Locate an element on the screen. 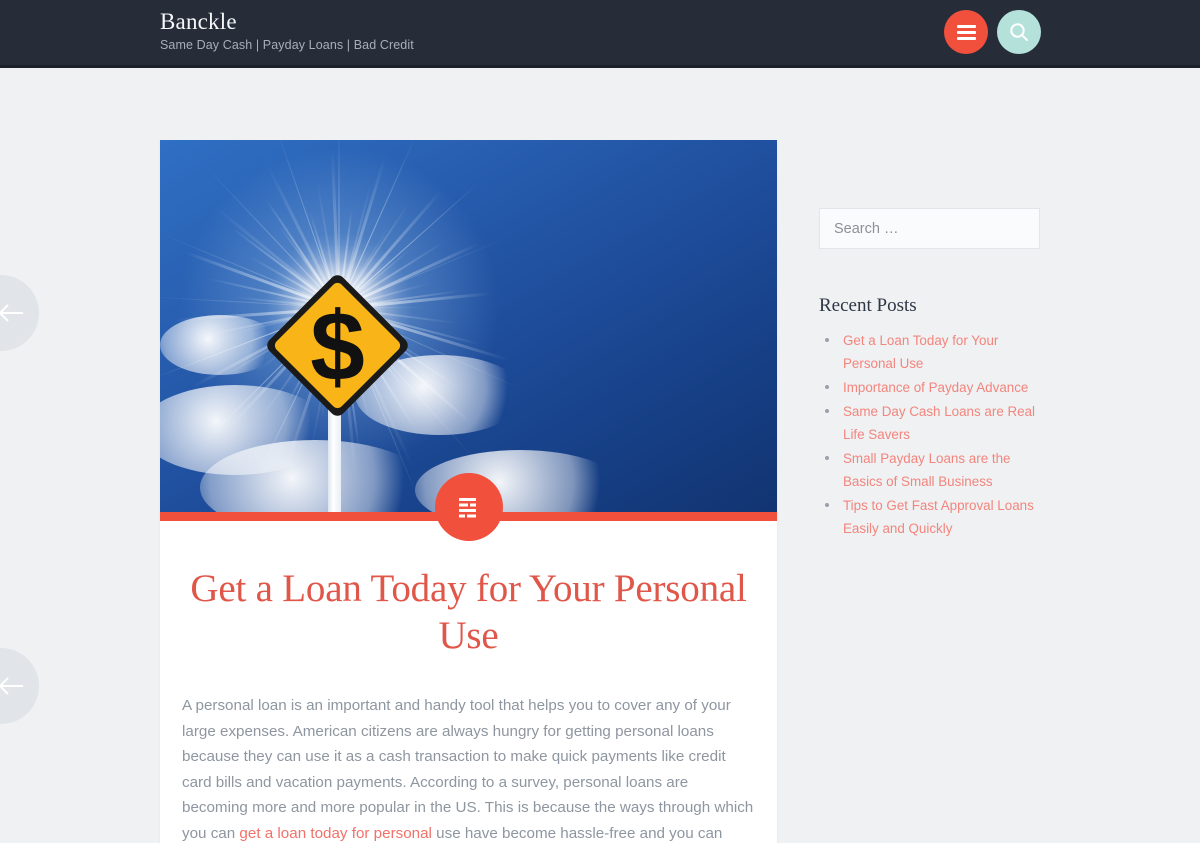 The width and height of the screenshot is (1200, 843). post-format-badge is located at coordinates (469, 507).